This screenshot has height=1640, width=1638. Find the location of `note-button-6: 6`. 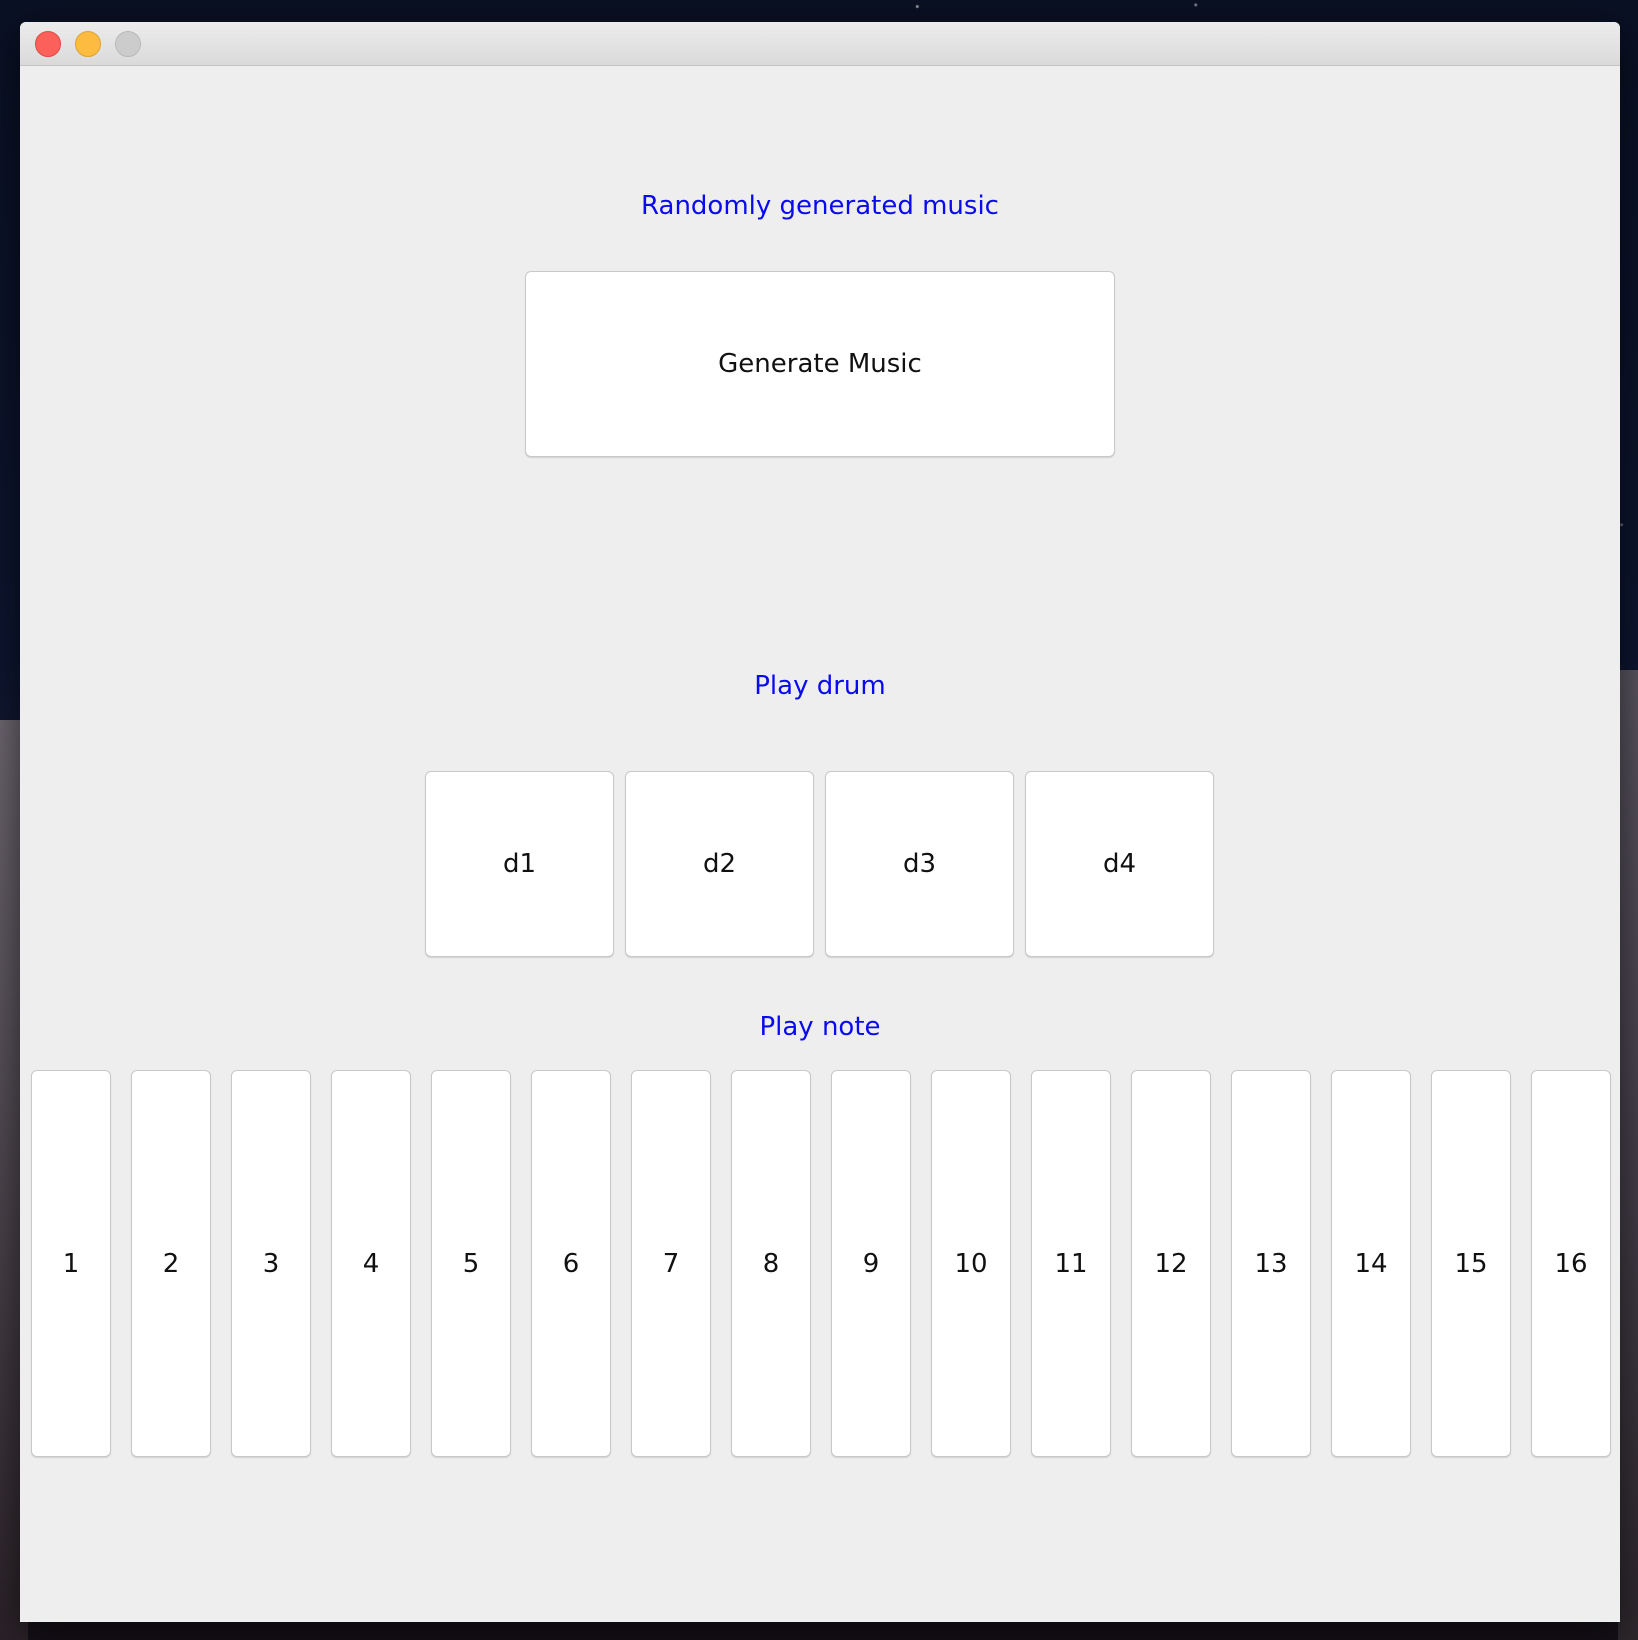

note-button-6: 6 is located at coordinates (571, 1263).